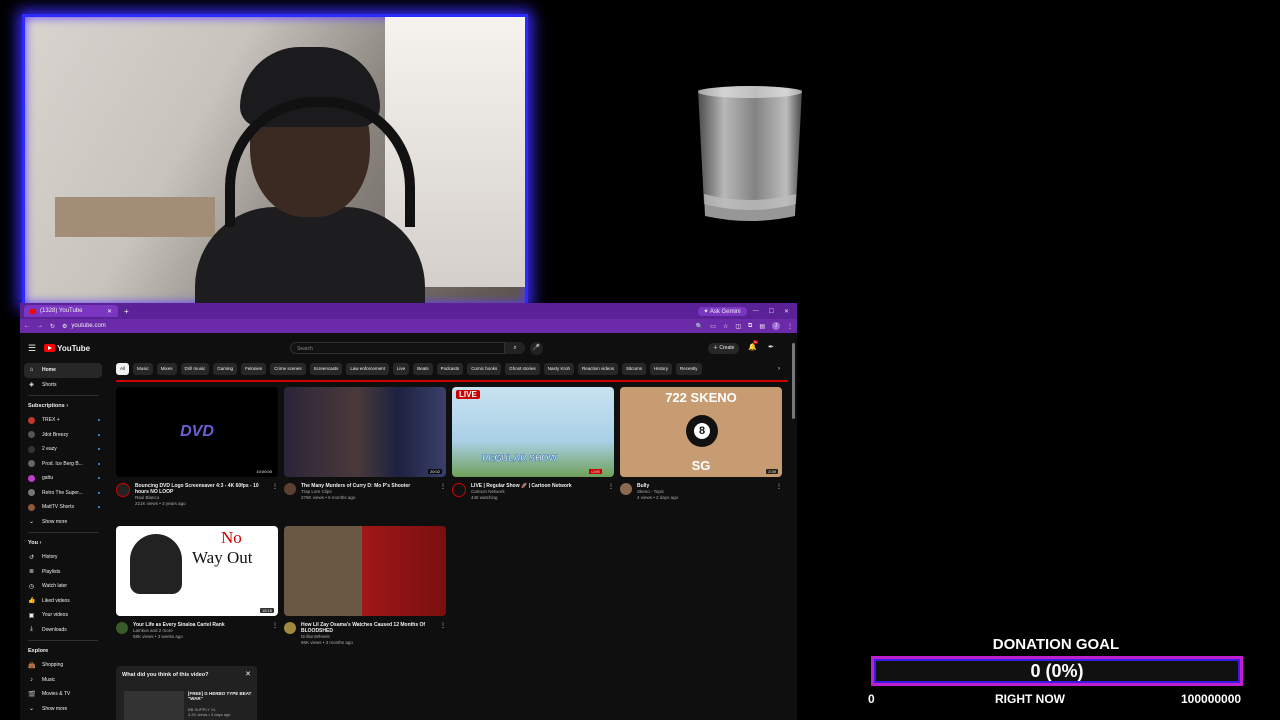 Image resolution: width=1280 pixels, height=720 pixels. Describe the element at coordinates (222, 696) in the screenshot. I see `survey-video-title: [FREE] G HERBO TYPE BEAT "WAR"` at that location.